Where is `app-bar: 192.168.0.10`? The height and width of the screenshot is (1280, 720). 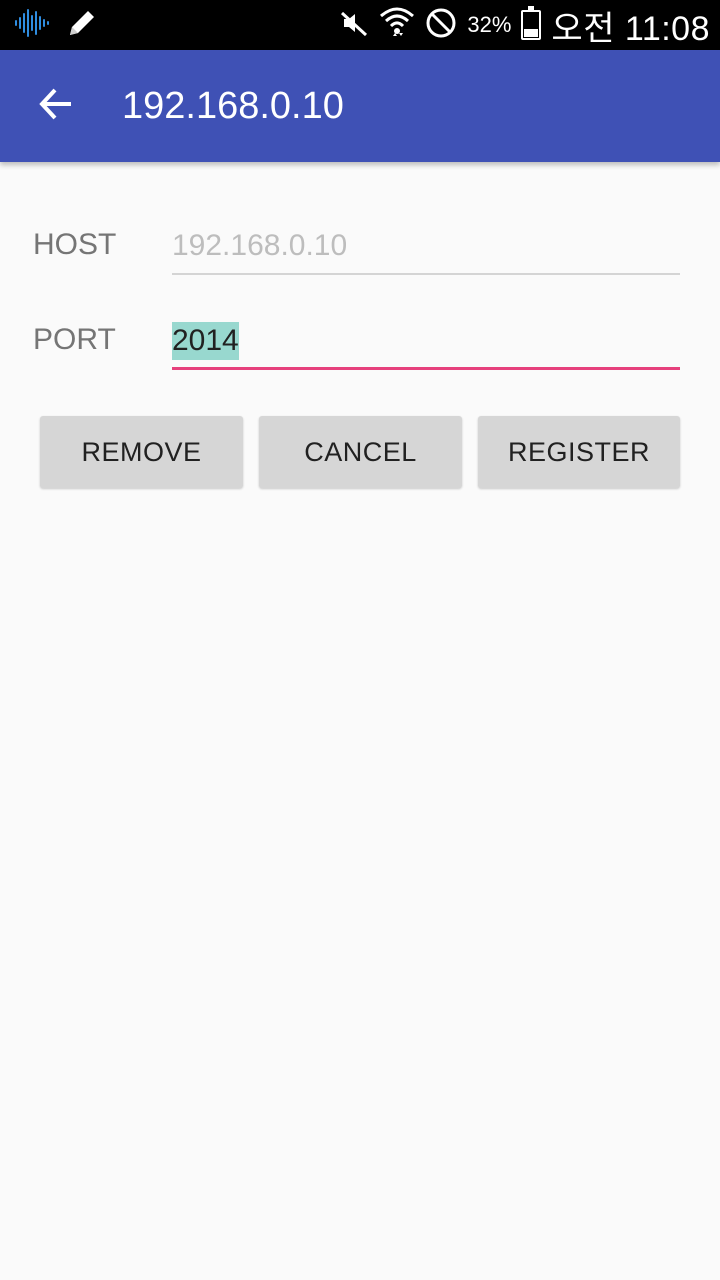 app-bar: 192.168.0.10 is located at coordinates (360, 106).